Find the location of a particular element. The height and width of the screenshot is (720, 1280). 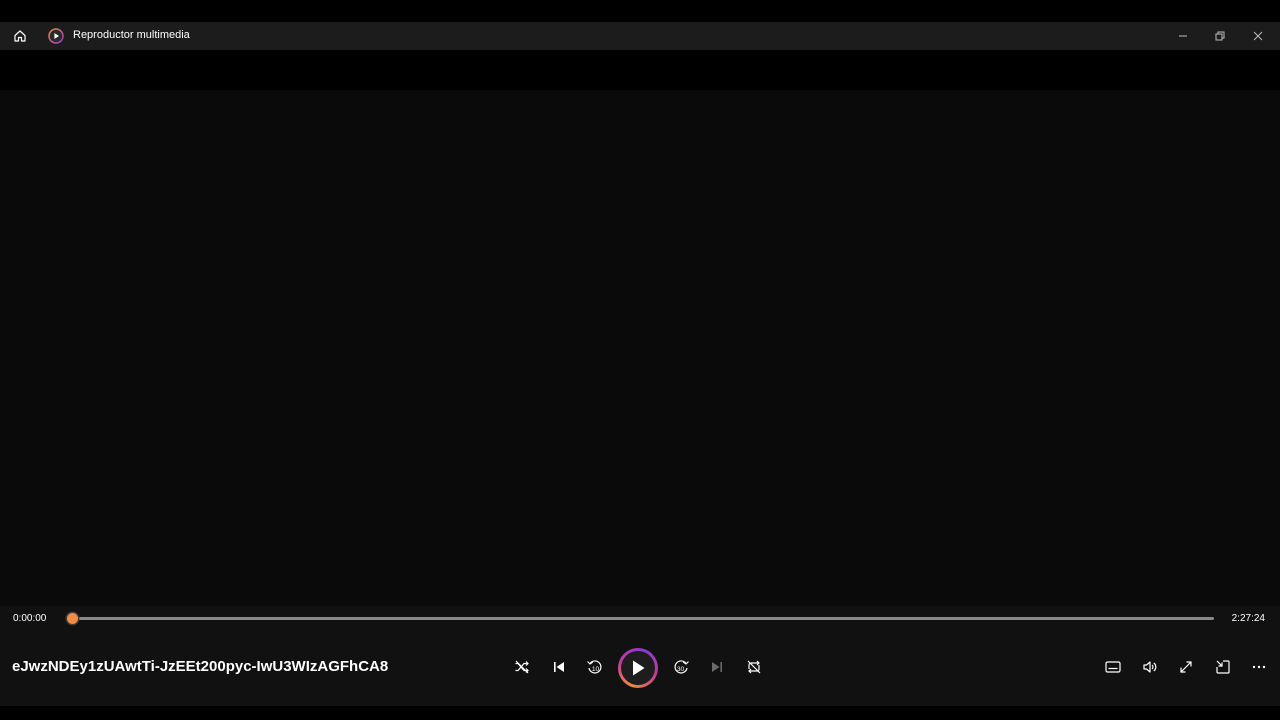

rewind-10-button: 10 is located at coordinates (595, 667).